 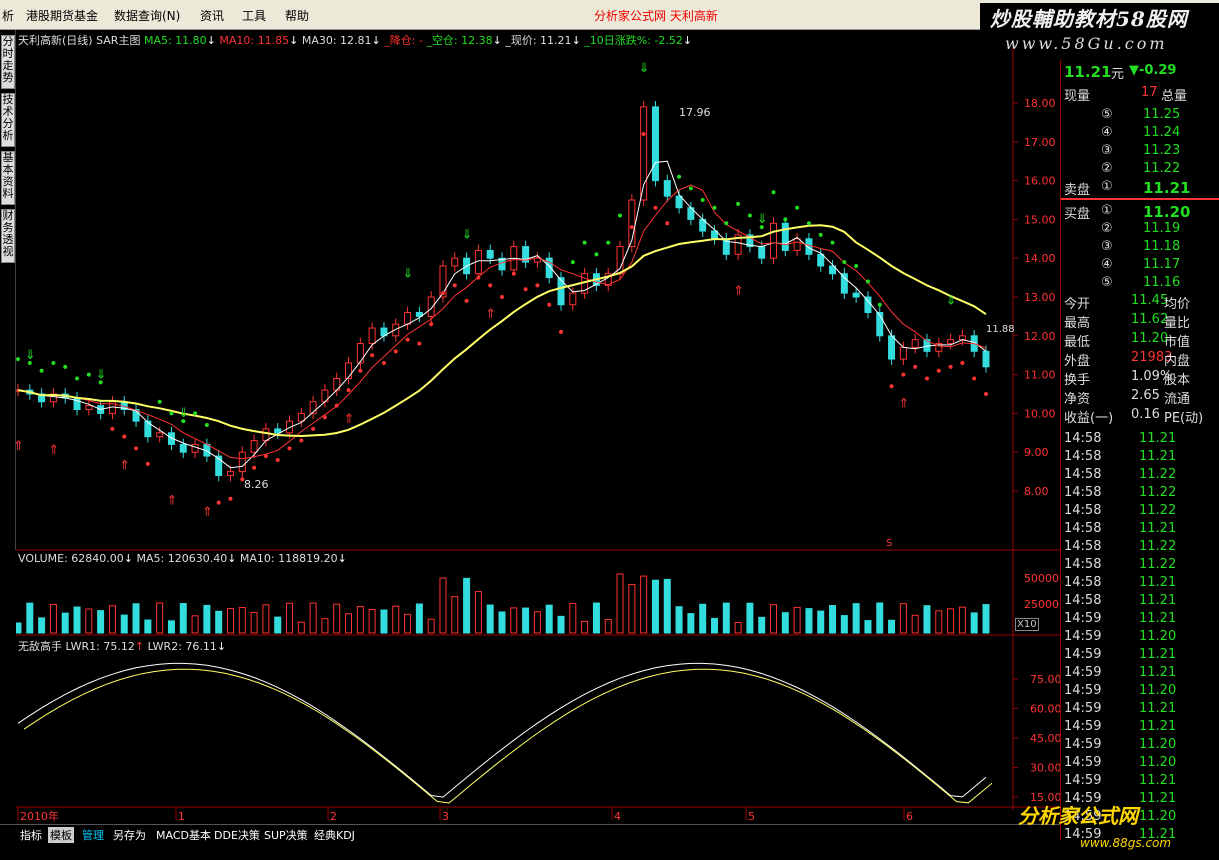 I want to click on volume-axis-label: 25000, so click(x=1041, y=604).